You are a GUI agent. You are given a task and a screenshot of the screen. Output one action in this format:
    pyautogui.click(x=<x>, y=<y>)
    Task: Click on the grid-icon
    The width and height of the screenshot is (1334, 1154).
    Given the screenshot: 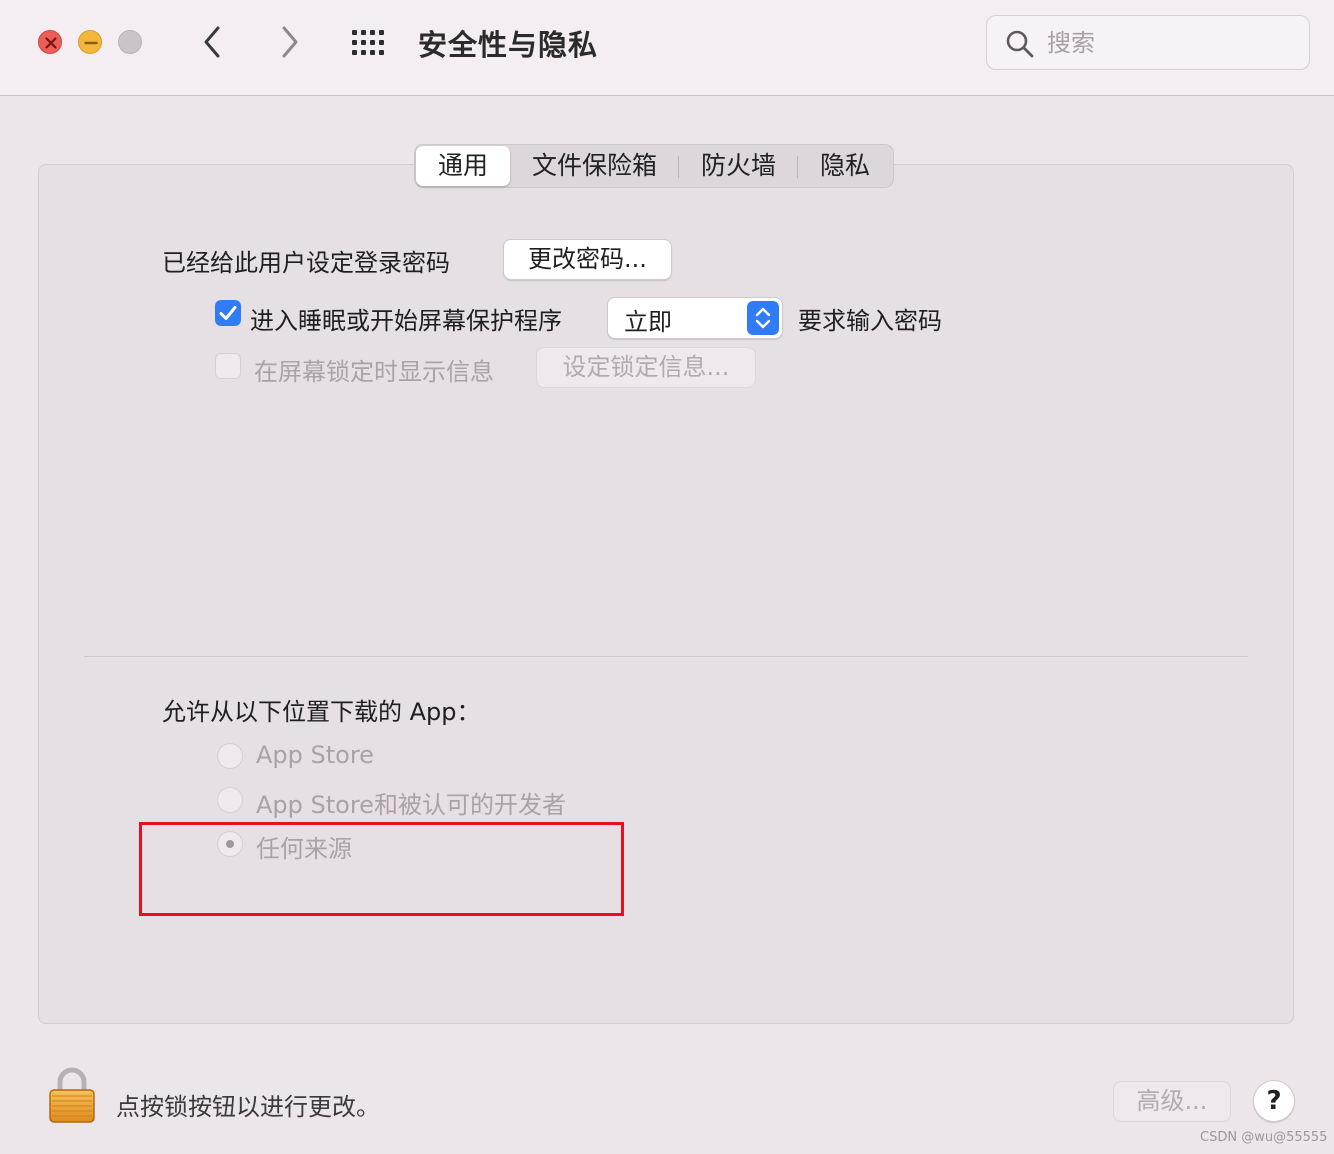 What is the action you would take?
    pyautogui.click(x=368, y=42)
    